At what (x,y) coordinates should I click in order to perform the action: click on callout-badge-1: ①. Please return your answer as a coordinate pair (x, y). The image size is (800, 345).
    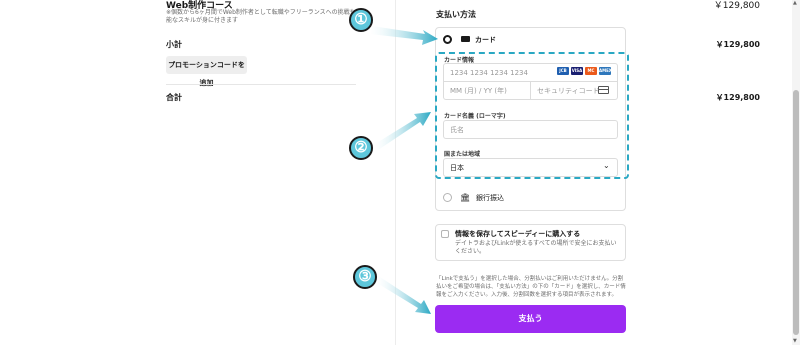
    Looking at the image, I should click on (361, 20).